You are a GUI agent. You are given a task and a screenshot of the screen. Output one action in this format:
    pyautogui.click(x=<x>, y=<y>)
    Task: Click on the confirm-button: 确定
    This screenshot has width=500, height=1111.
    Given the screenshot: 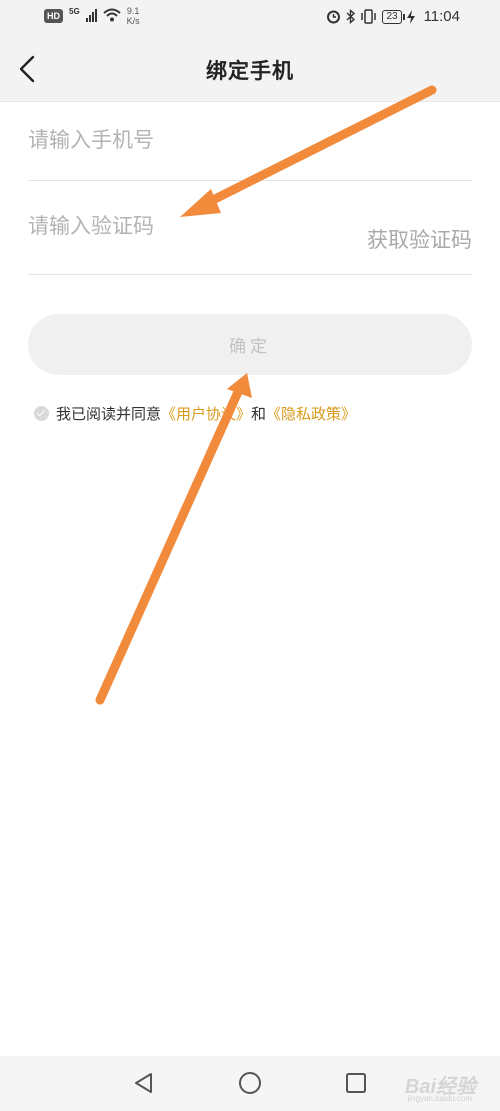 What is the action you would take?
    pyautogui.click(x=250, y=344)
    